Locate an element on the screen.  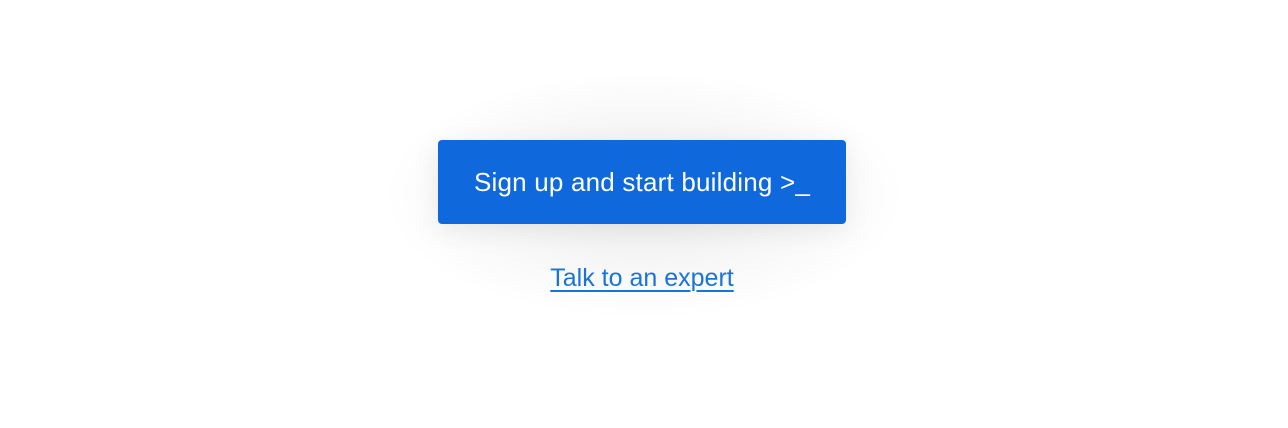
talk-to-expert-link: Talk to an expert is located at coordinates (642, 278).